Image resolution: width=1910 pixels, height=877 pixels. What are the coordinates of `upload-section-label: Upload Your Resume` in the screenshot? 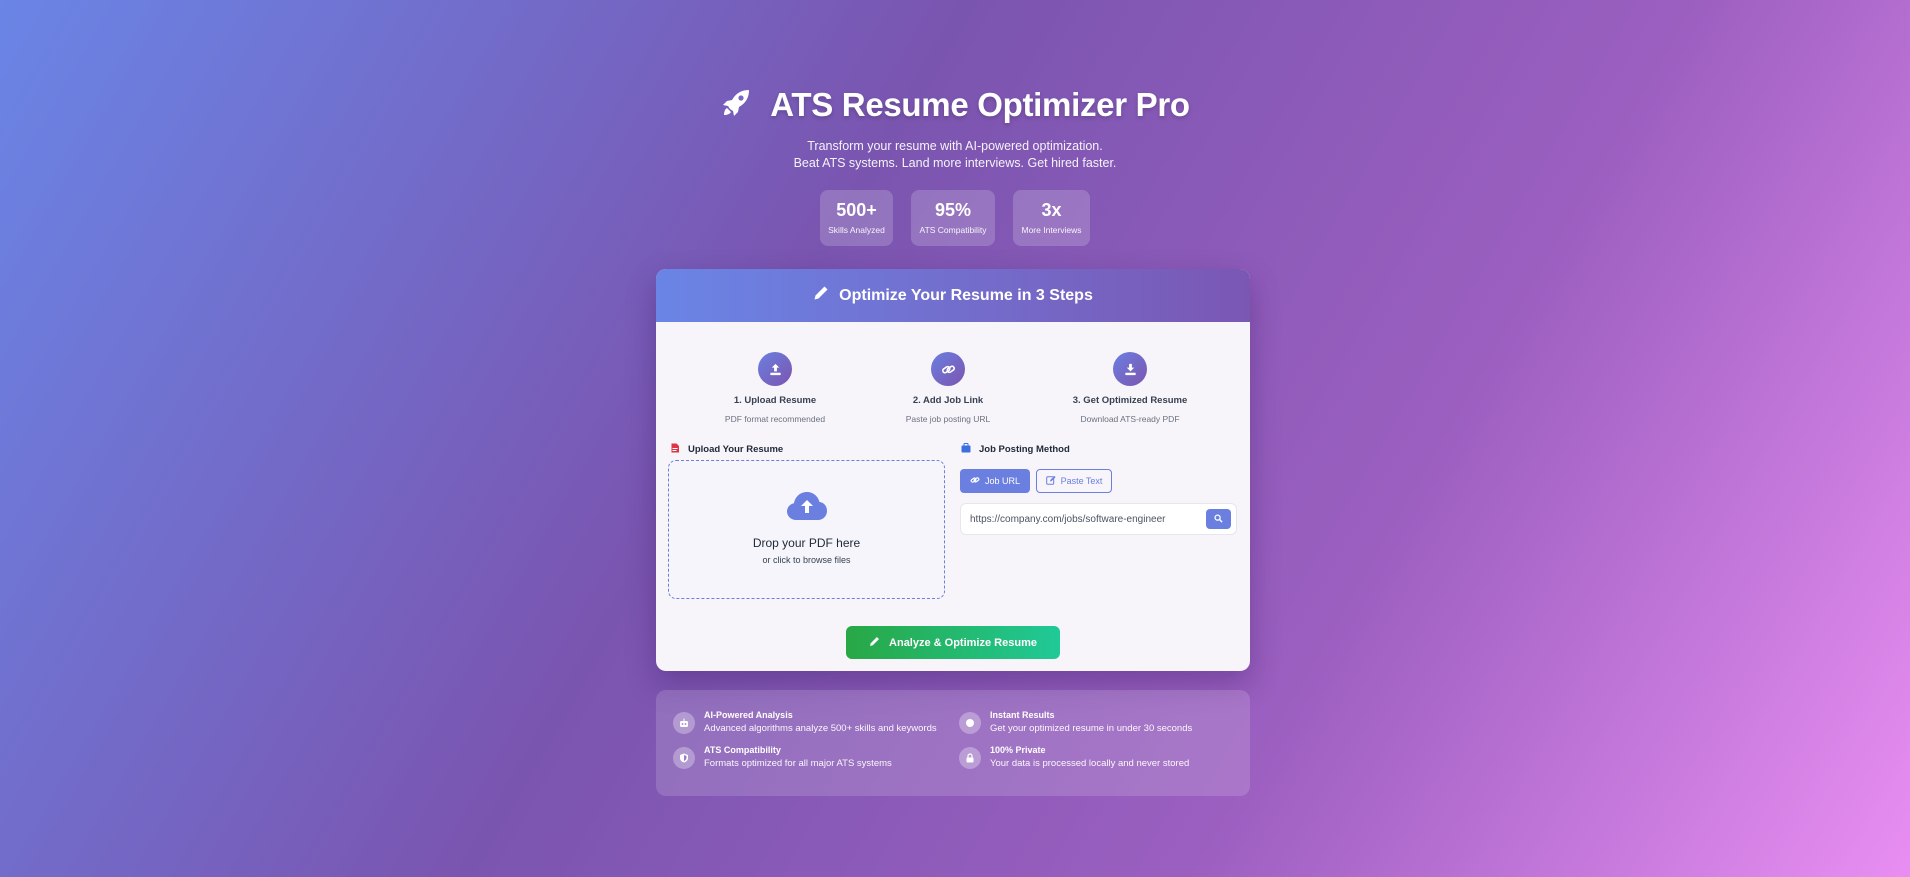 It's located at (726, 449).